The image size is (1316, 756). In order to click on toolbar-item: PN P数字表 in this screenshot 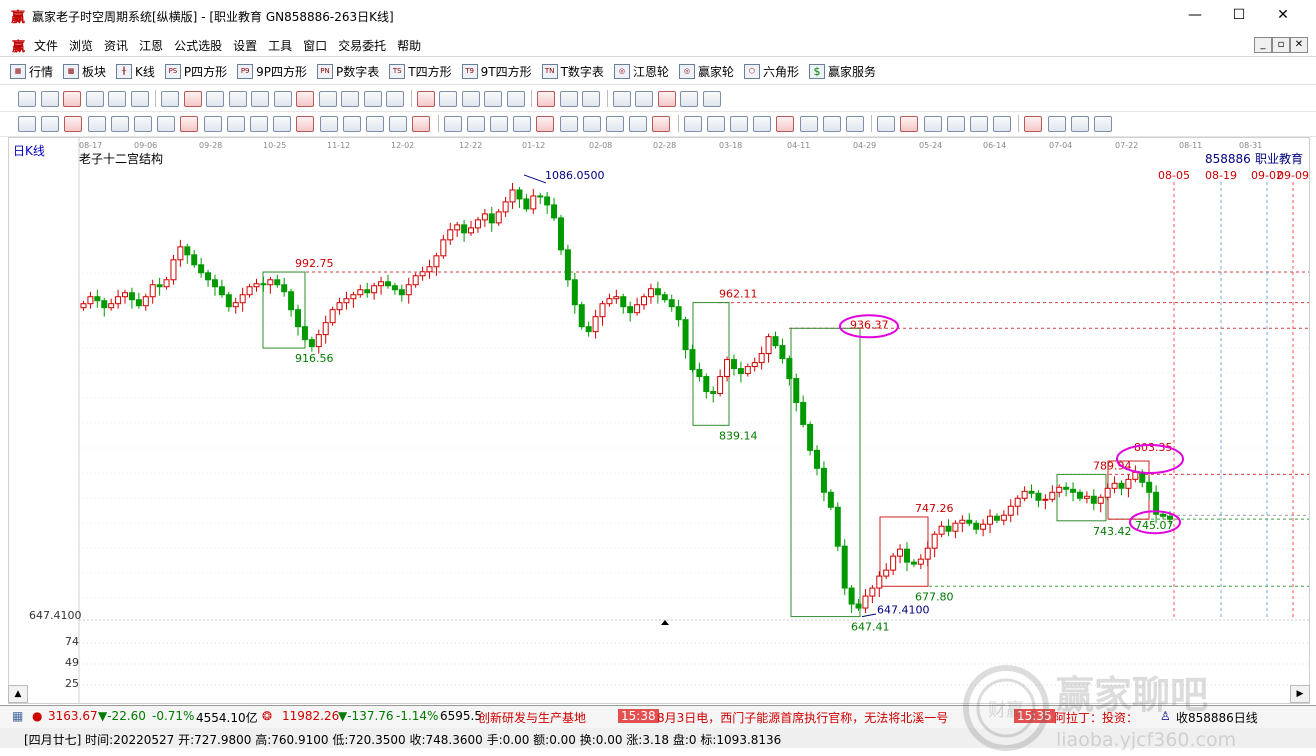, I will do `click(348, 71)`.